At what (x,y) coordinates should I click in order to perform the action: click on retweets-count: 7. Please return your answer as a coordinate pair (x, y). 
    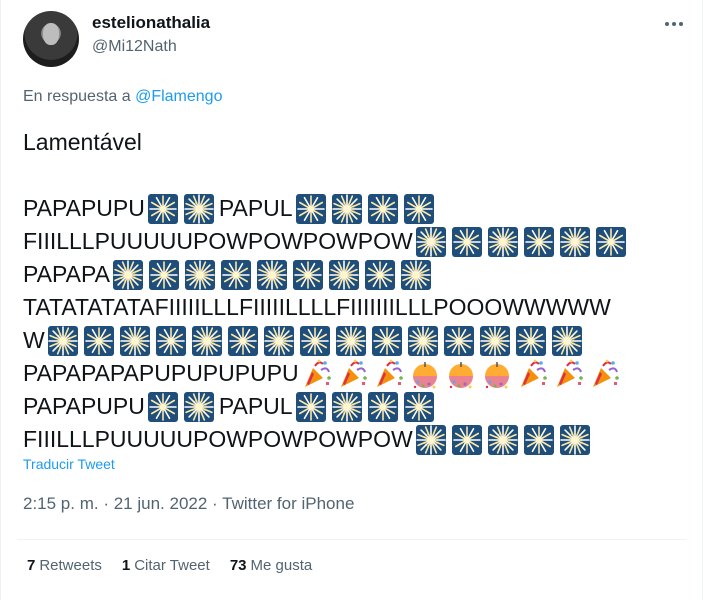
    Looking at the image, I should click on (31, 565).